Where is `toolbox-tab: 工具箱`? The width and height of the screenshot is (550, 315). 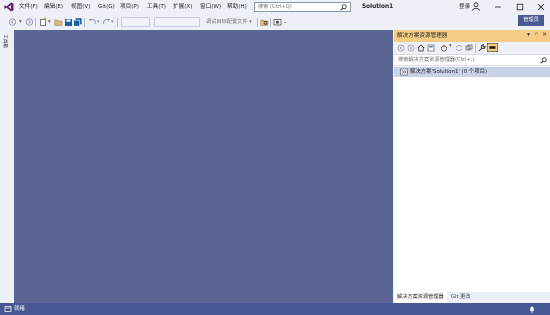 toolbox-tab: 工具箱 is located at coordinates (5, 41).